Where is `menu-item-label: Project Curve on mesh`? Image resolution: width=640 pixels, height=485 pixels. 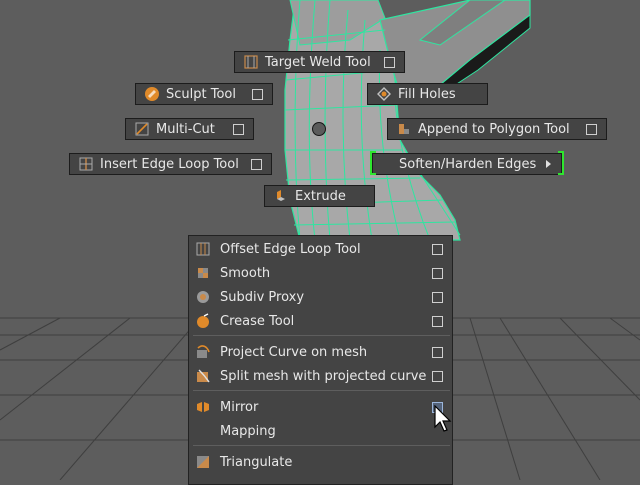 menu-item-label: Project Curve on mesh is located at coordinates (294, 352).